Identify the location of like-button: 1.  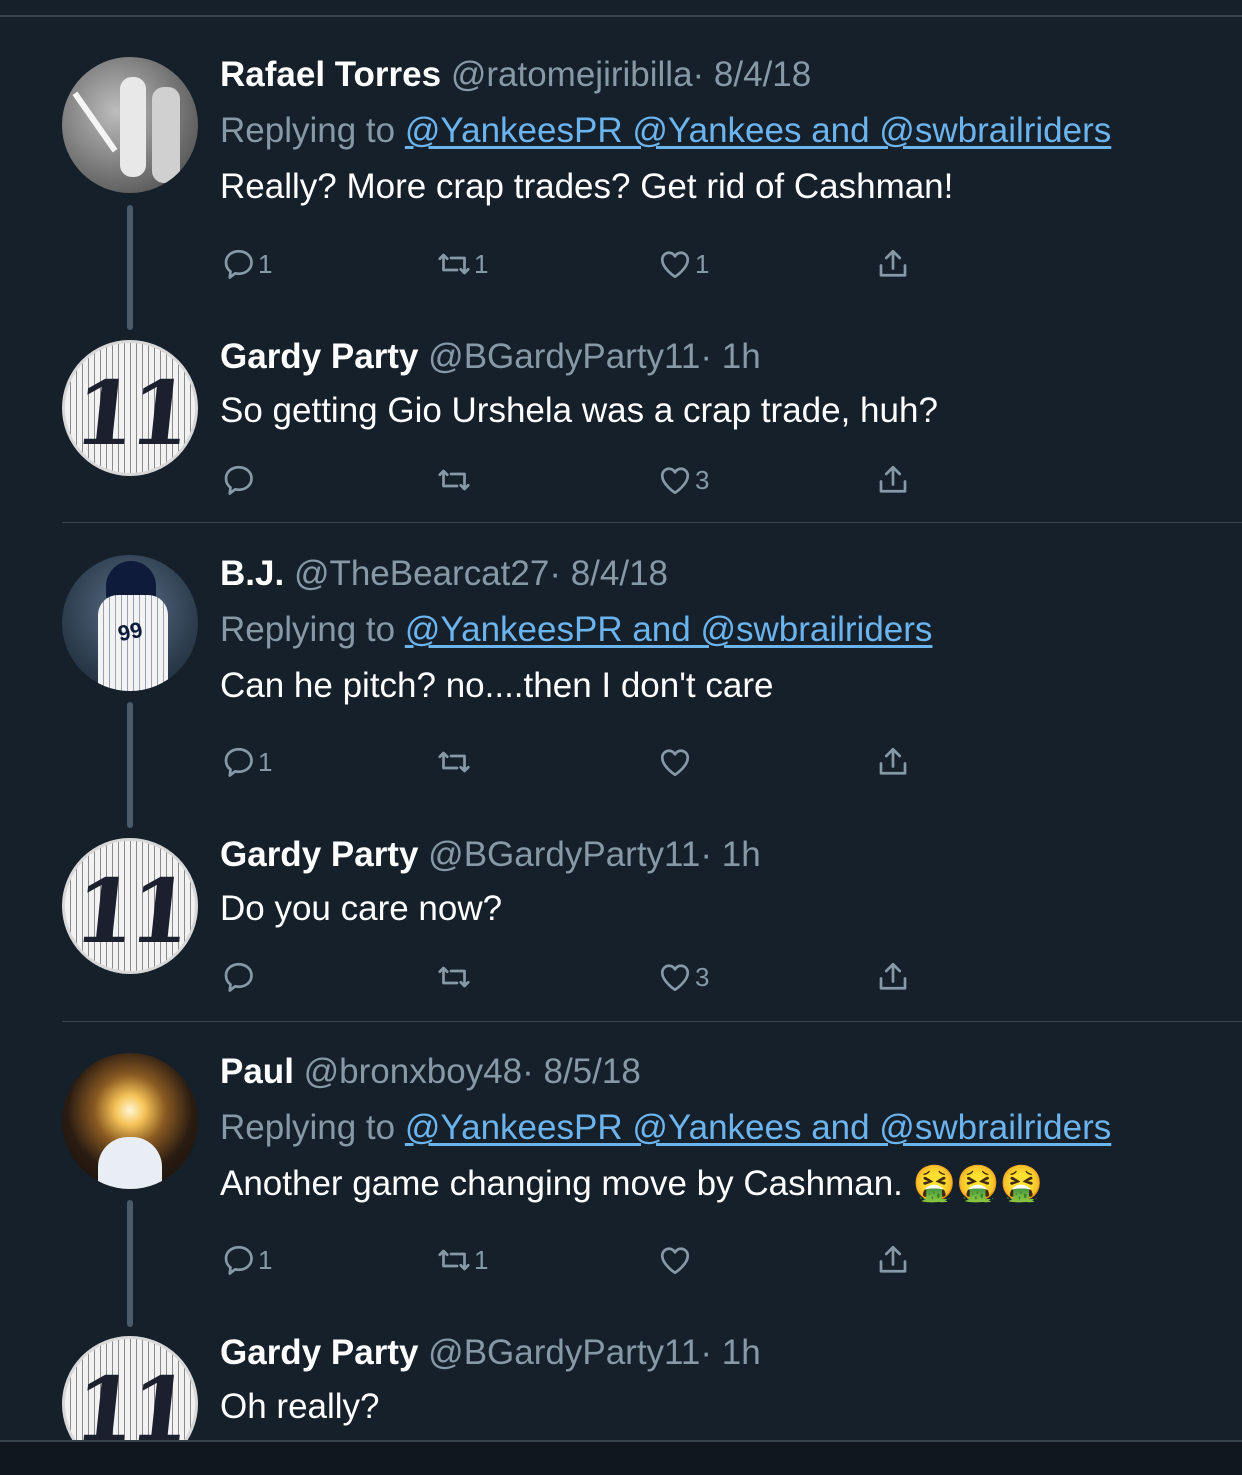
(683, 264).